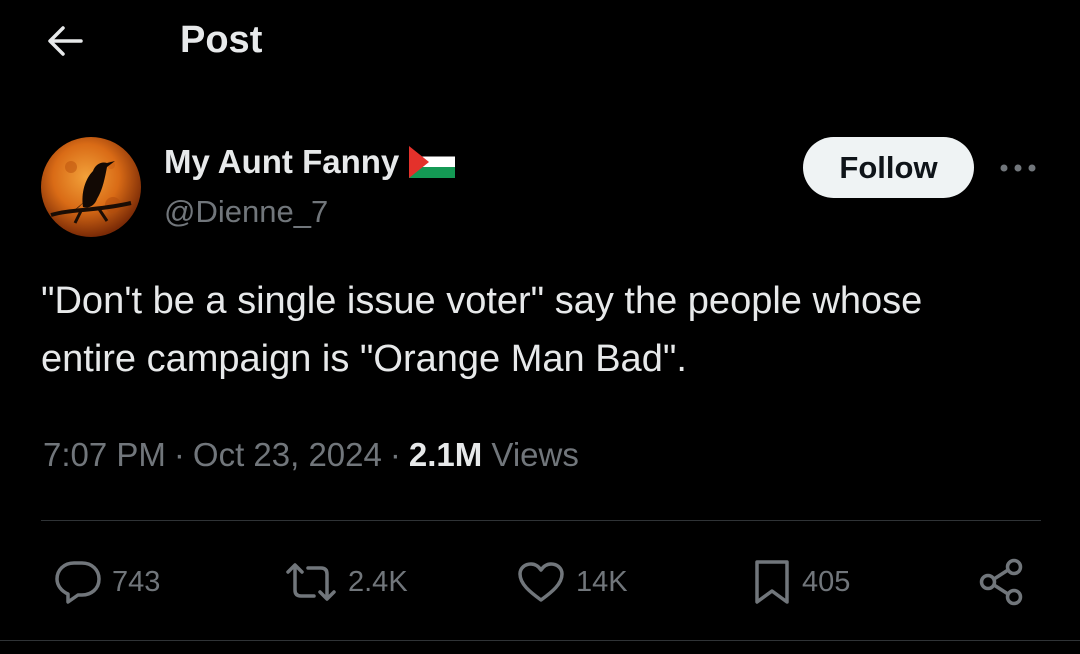 The image size is (1080, 654). I want to click on tweet-meta: 7:07 PM · Oct 23, 2024 · 2.1M Views, so click(311, 455).